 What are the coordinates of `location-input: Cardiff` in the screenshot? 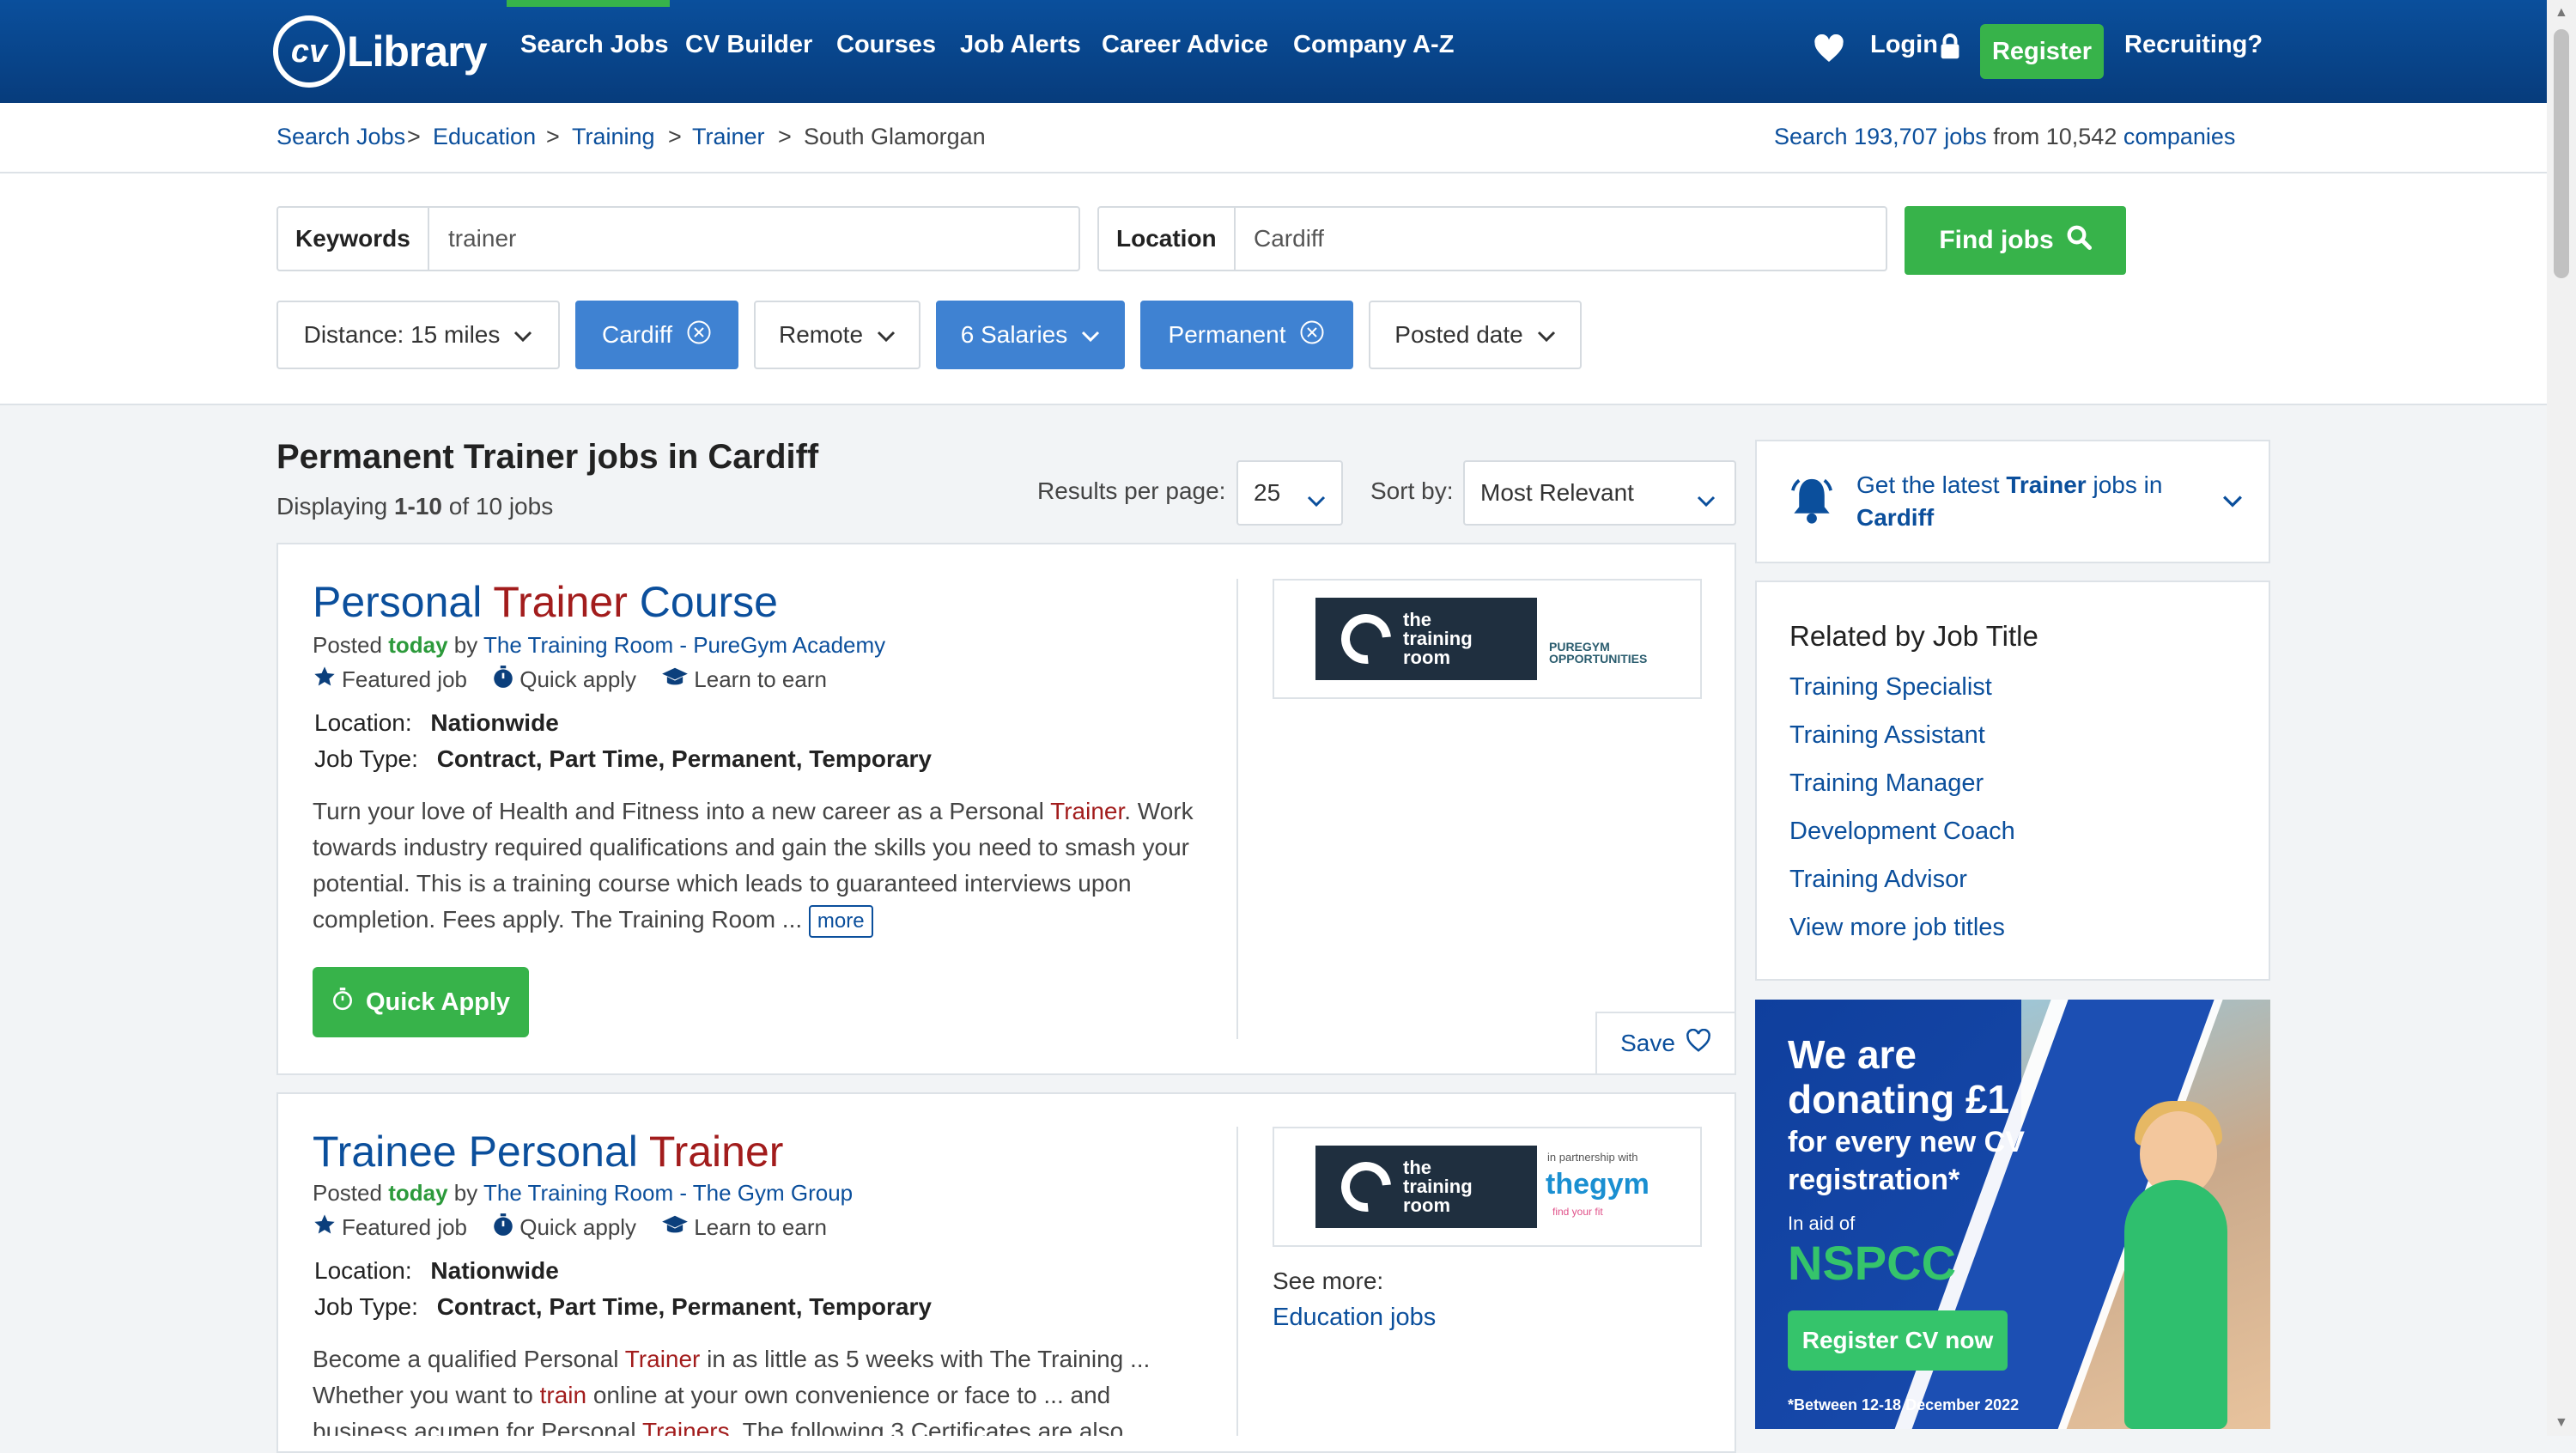 It's located at (1289, 239).